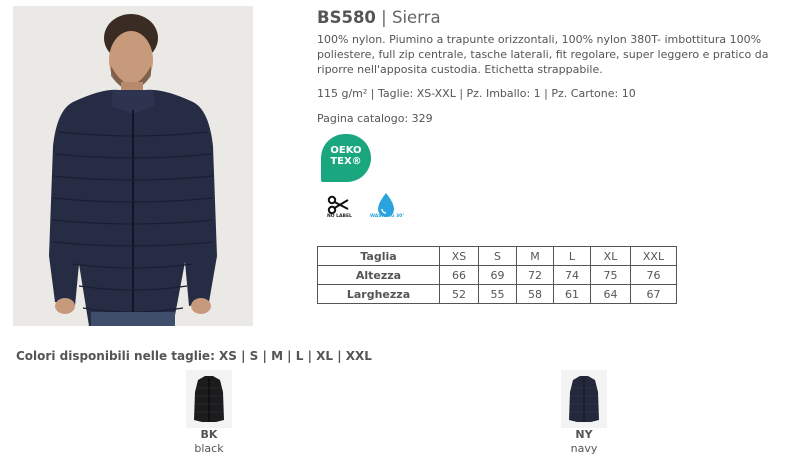  What do you see at coordinates (535, 256) in the screenshot?
I see `size-header-m: M` at bounding box center [535, 256].